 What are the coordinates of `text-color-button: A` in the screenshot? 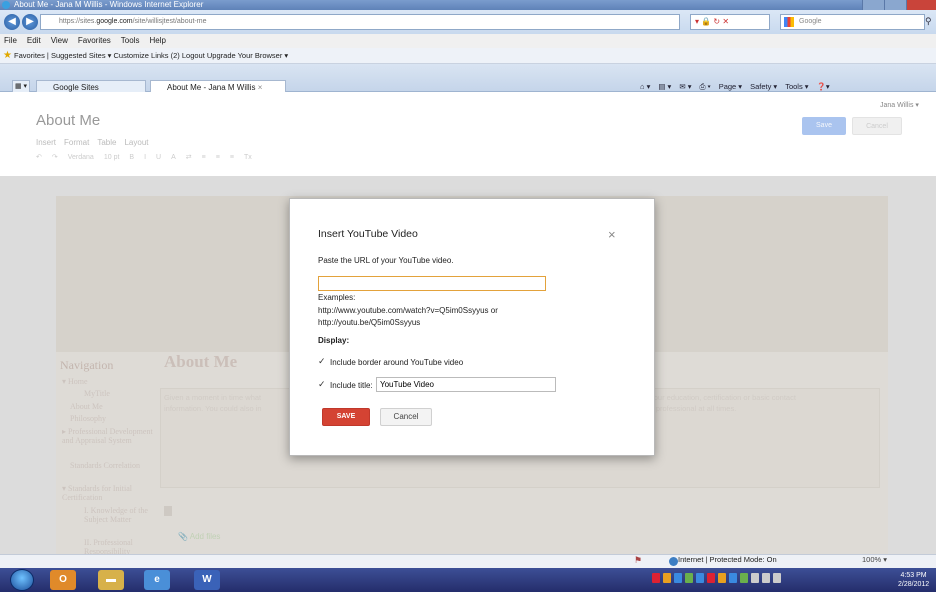 It's located at (173, 158).